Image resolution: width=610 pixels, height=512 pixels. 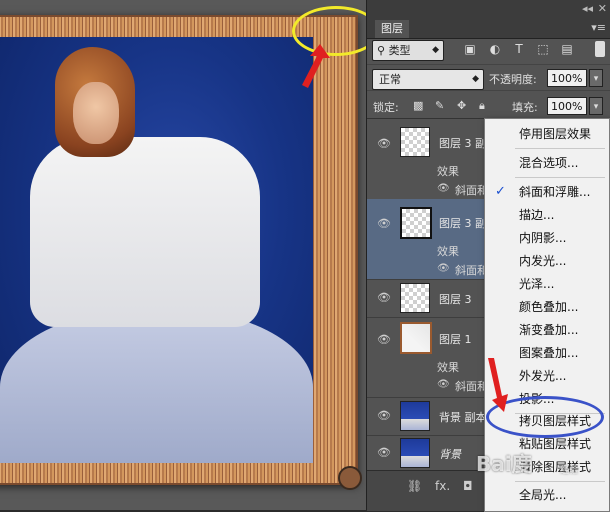 What do you see at coordinates (567, 106) in the screenshot?
I see `fill-field: 100%` at bounding box center [567, 106].